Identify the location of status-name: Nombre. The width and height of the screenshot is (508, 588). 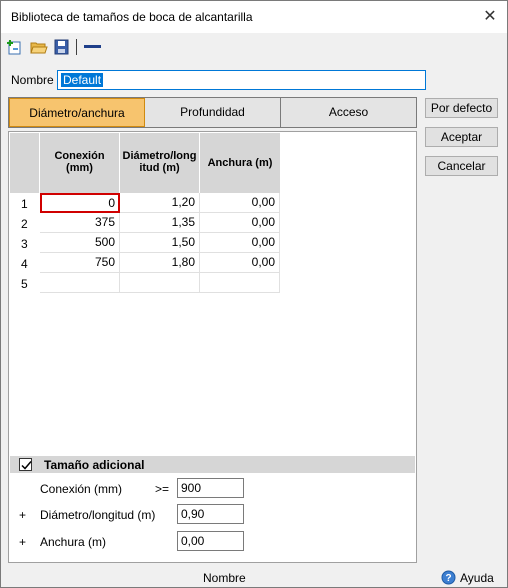
(224, 578).